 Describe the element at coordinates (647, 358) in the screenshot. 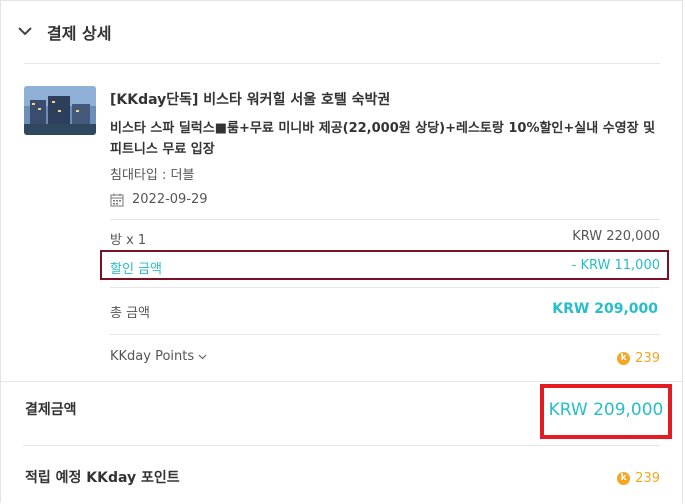

I see `points-amount: 239` at that location.